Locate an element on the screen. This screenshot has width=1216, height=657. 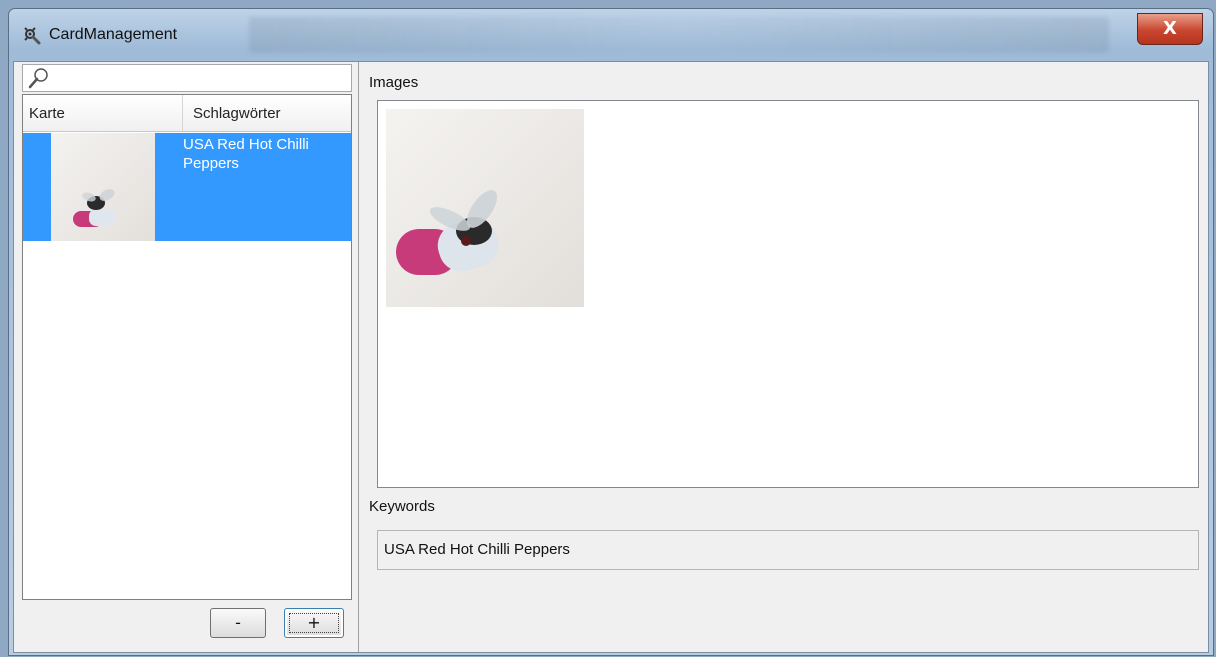
keywords-label: Keywords is located at coordinates (402, 506).